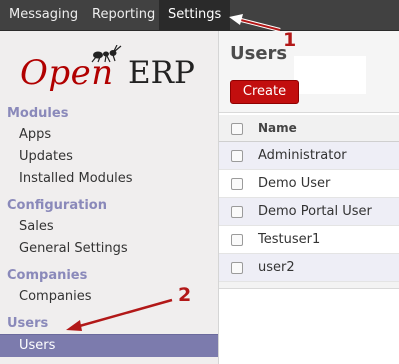 This screenshot has width=399, height=364. I want to click on table-row: Testuser1, so click(309, 240).